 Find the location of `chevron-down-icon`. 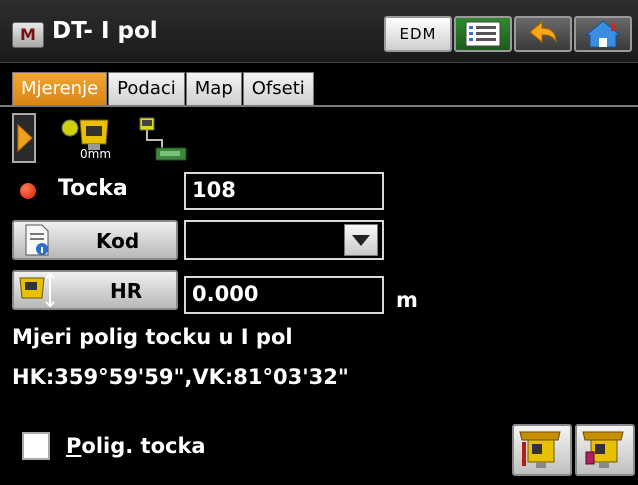

chevron-down-icon is located at coordinates (361, 240).